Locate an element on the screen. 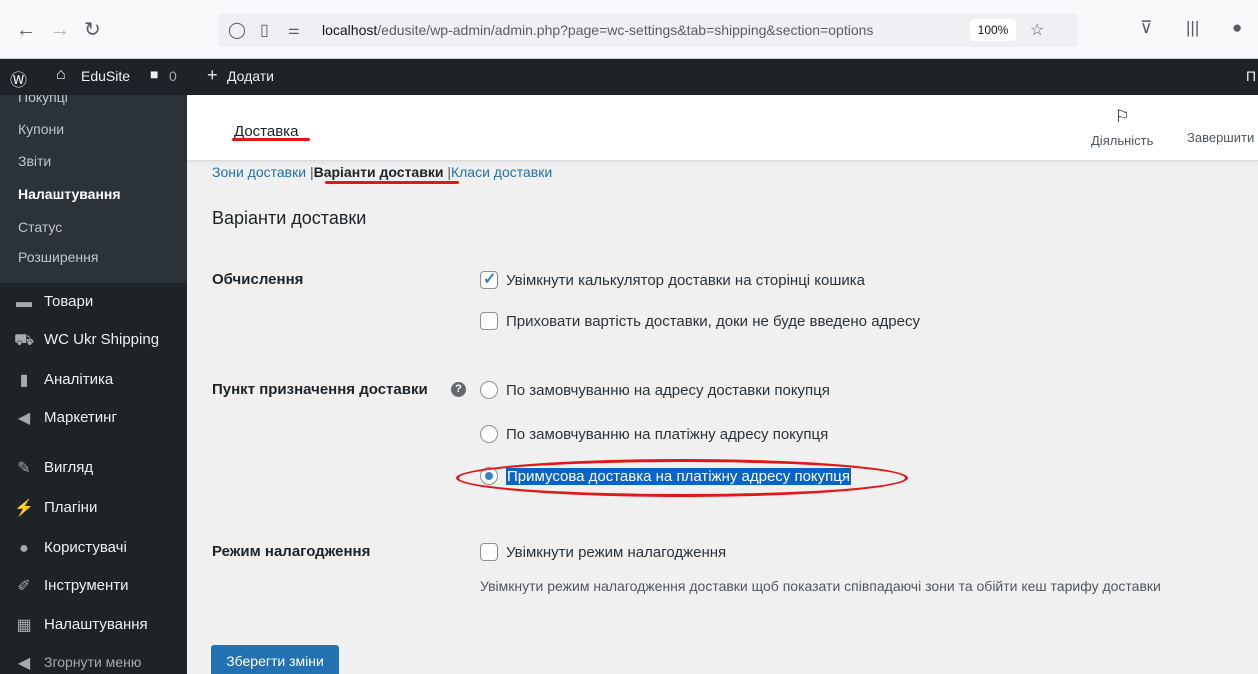 The height and width of the screenshot is (674, 1258). settings-icon: ▦ is located at coordinates (24, 625).